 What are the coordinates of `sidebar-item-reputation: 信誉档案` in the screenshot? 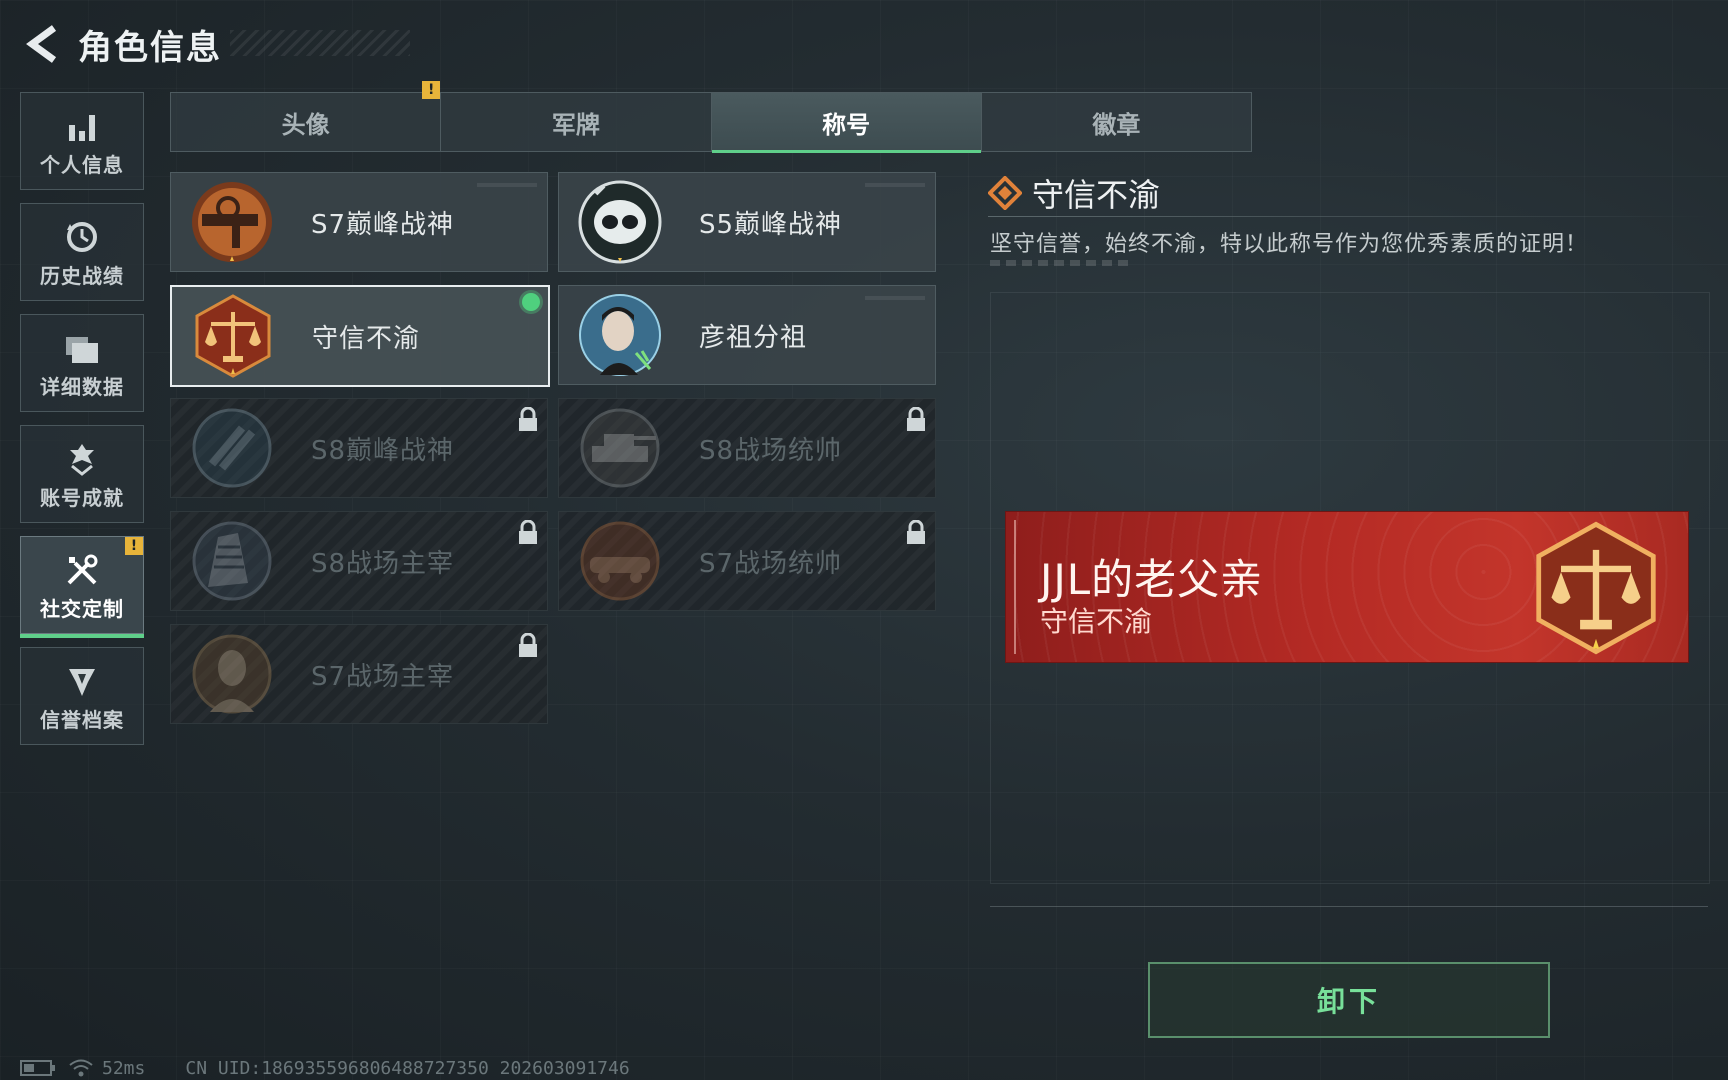 It's located at (82, 696).